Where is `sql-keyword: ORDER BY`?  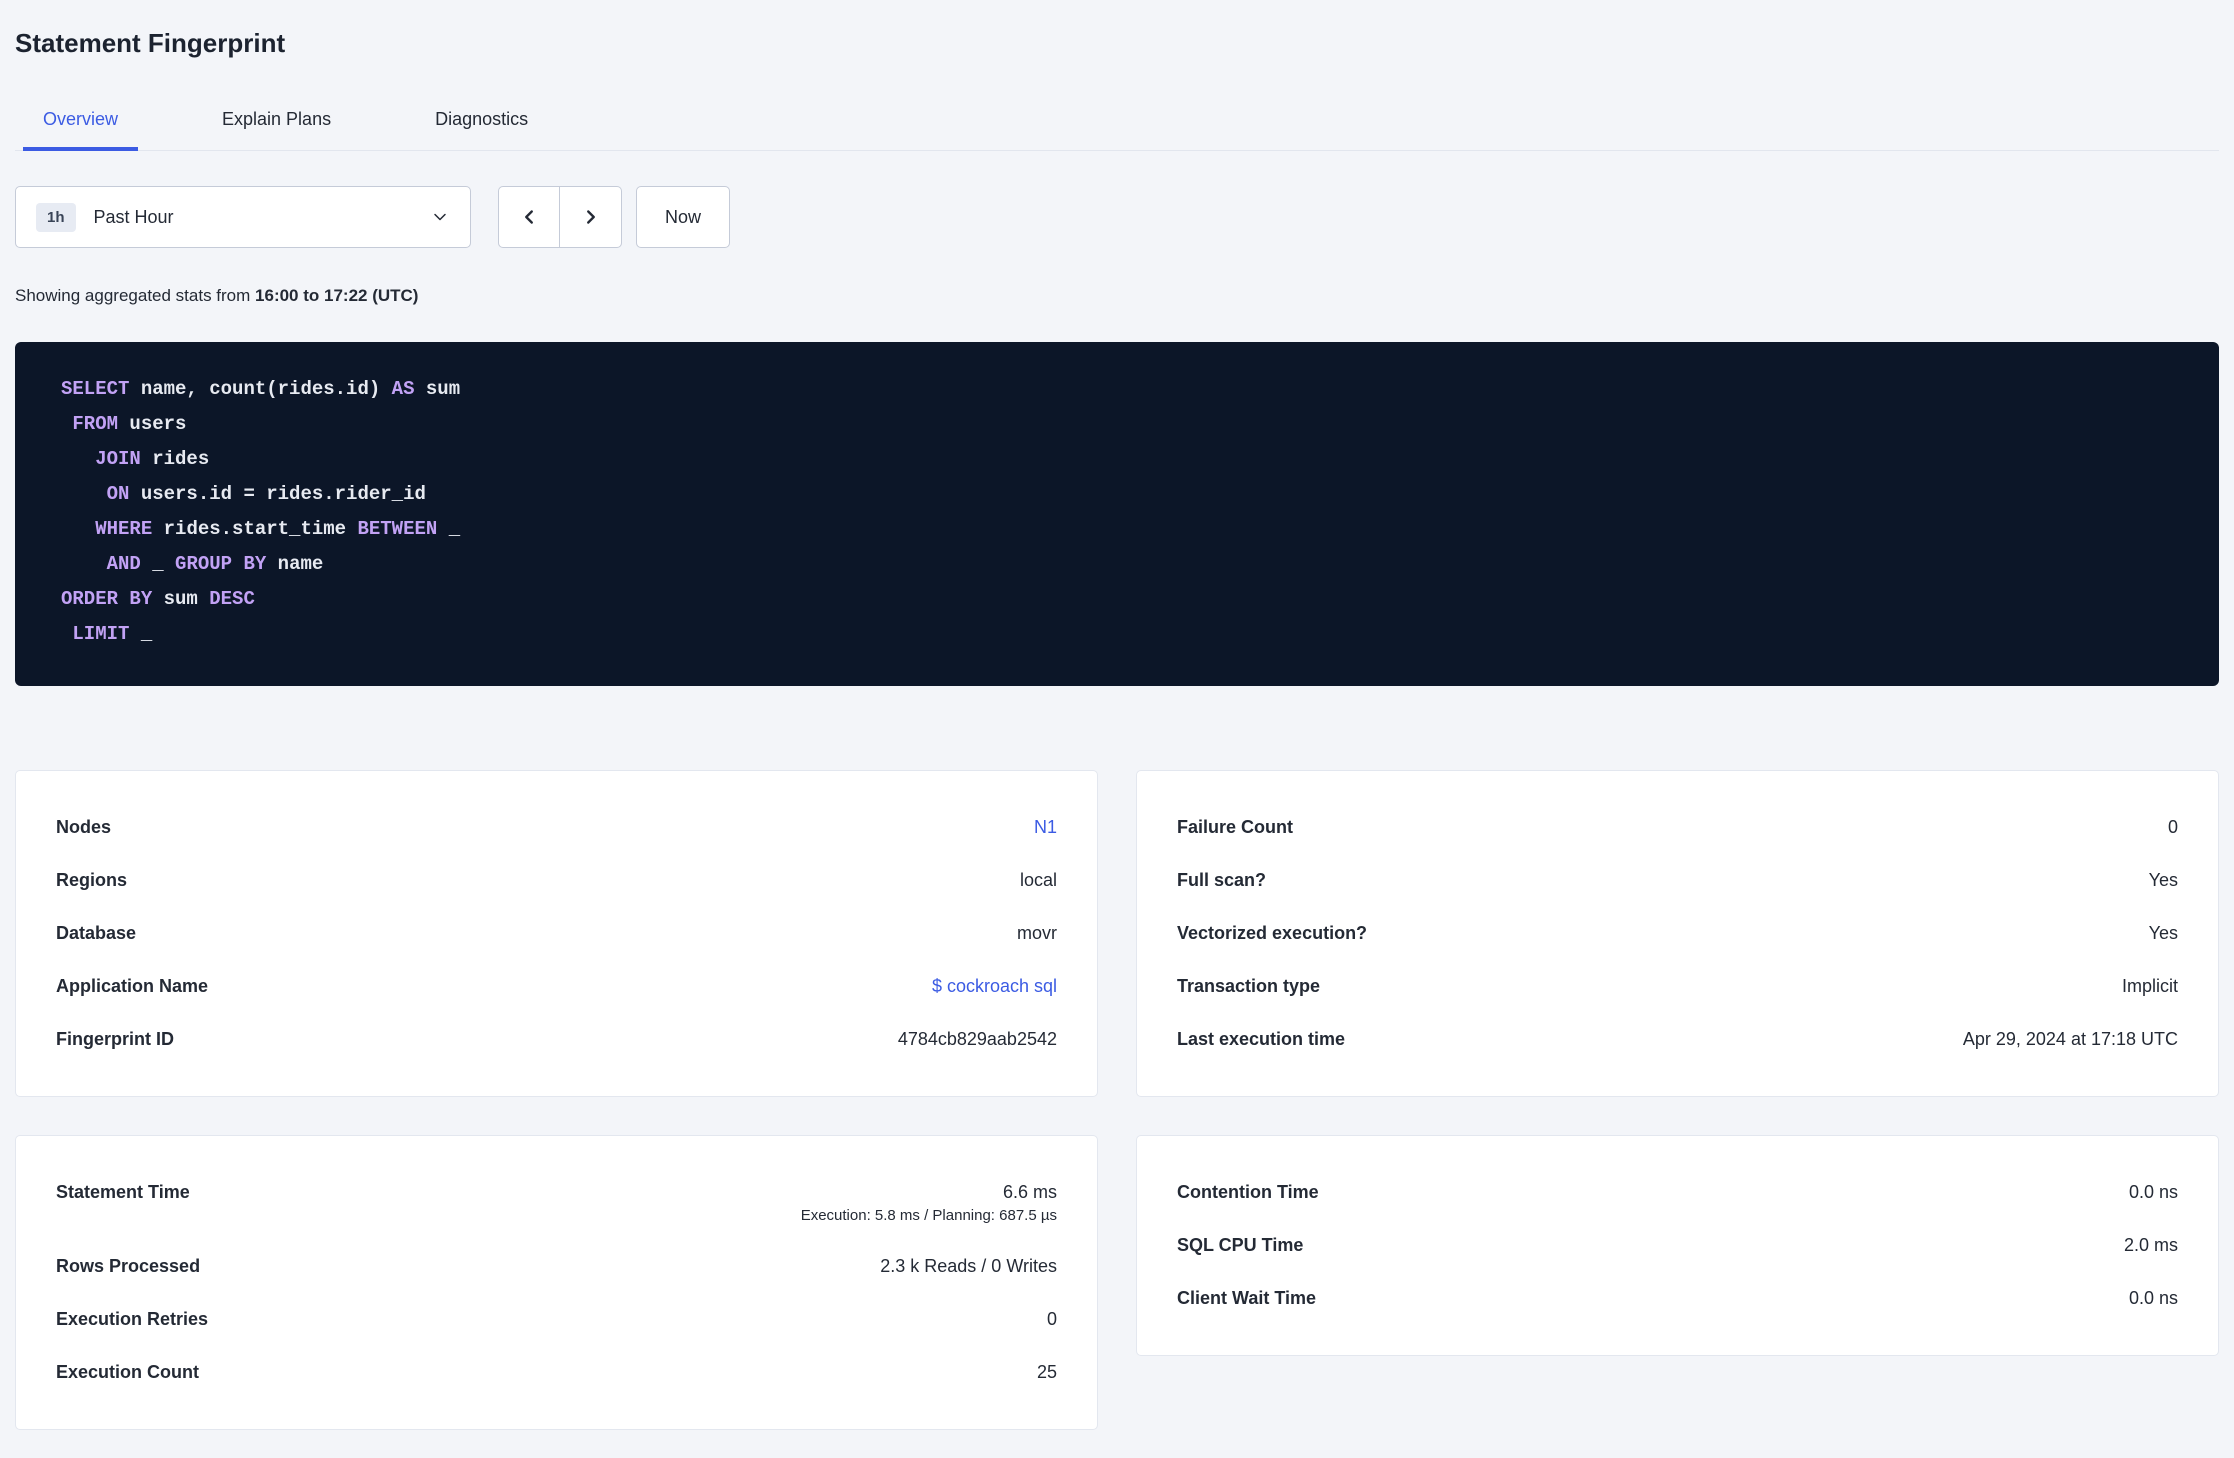 sql-keyword: ORDER BY is located at coordinates (107, 599).